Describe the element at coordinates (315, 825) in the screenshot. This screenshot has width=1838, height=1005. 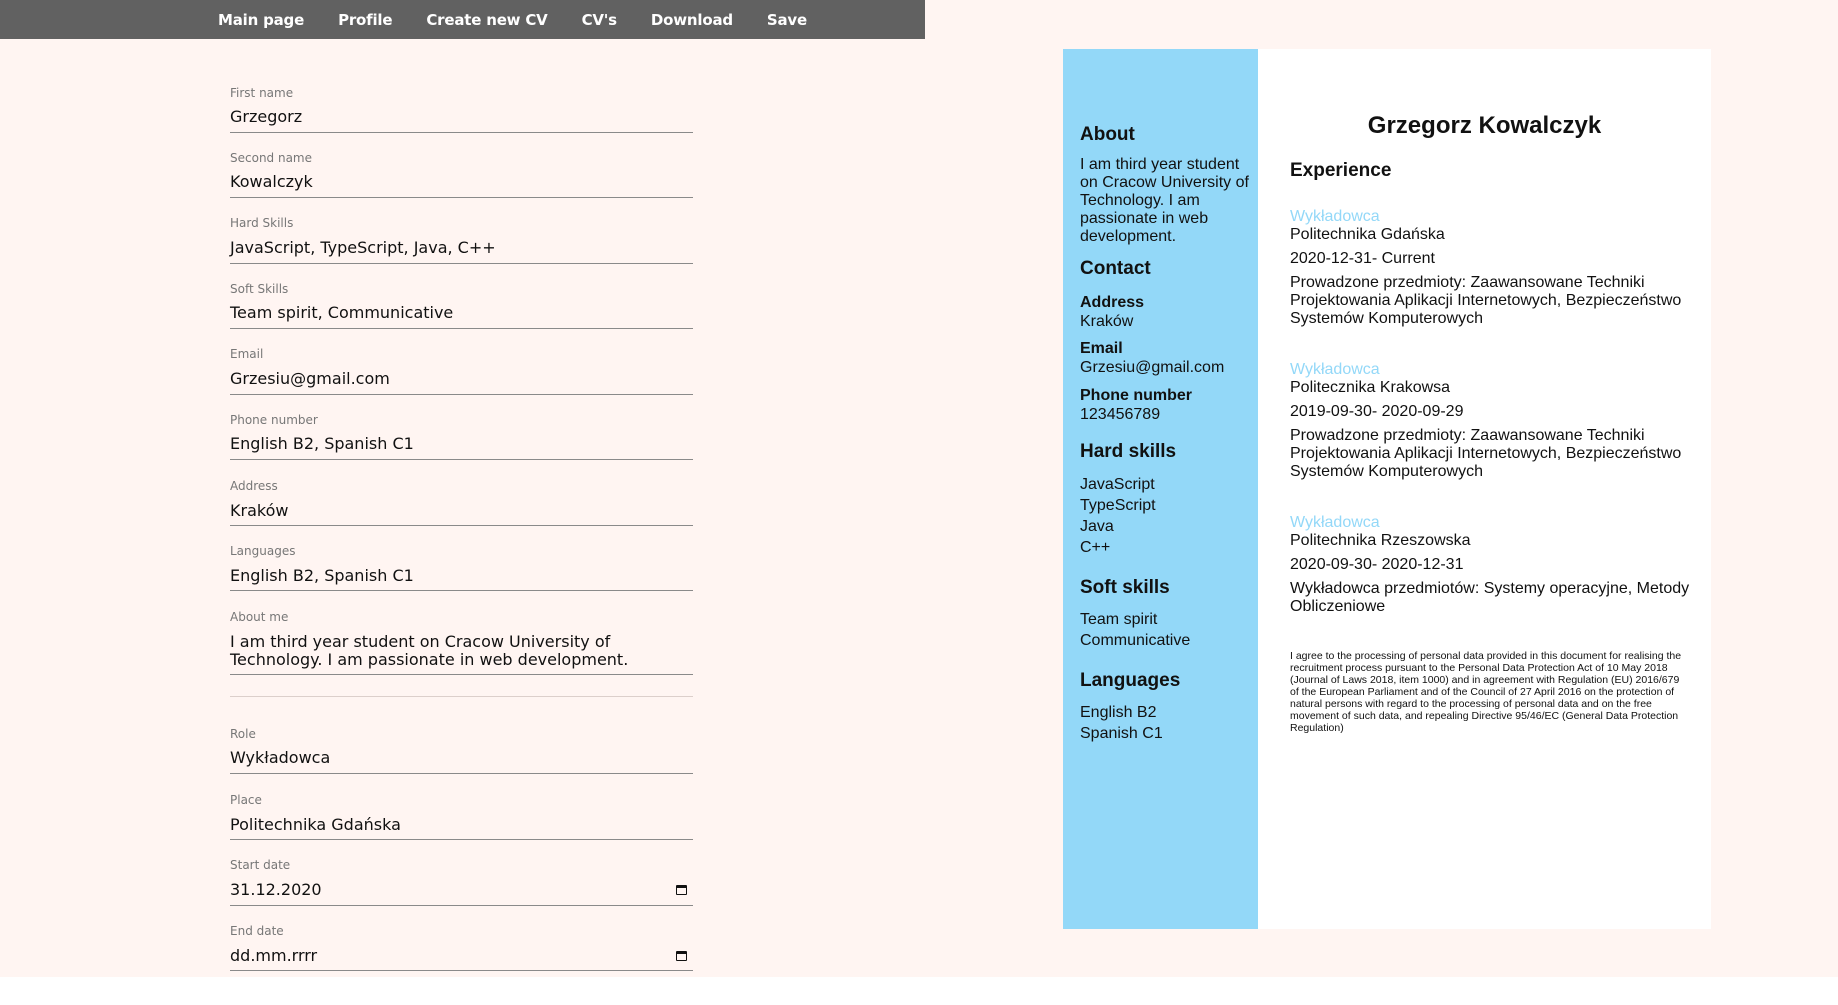
I see `place-input: Politechnika Gdańska` at that location.